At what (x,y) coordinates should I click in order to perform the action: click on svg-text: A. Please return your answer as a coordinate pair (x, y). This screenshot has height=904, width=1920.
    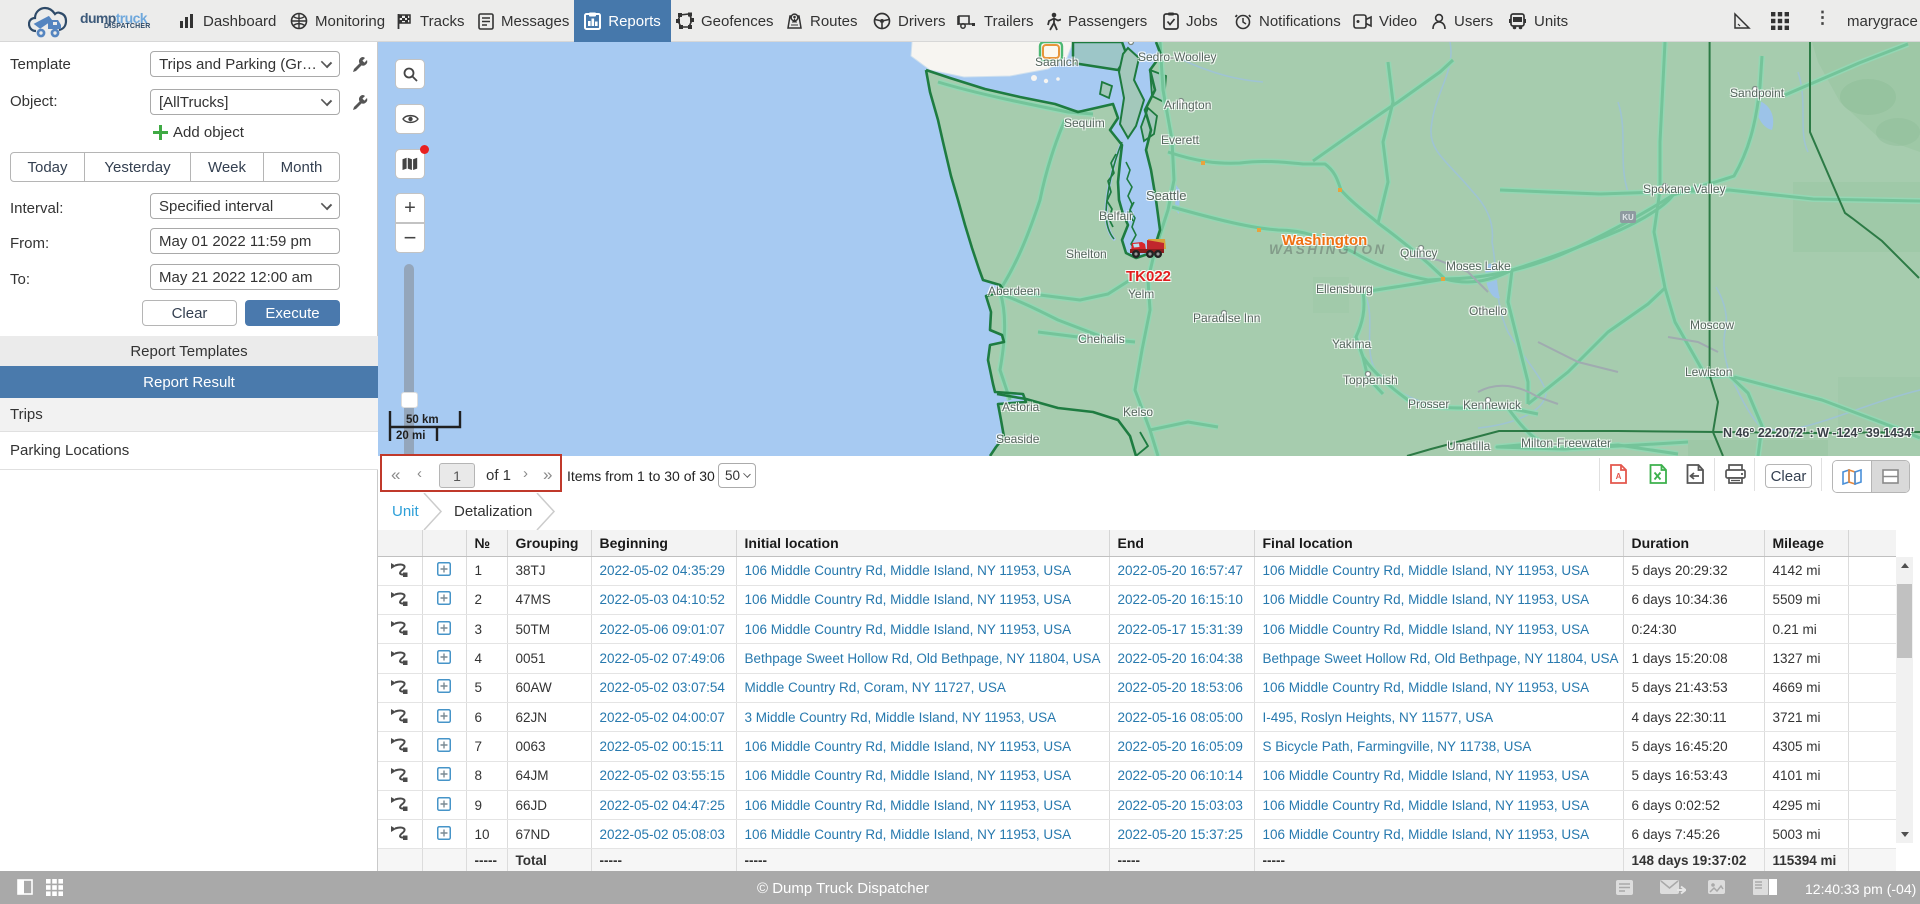
    Looking at the image, I should click on (1619, 476).